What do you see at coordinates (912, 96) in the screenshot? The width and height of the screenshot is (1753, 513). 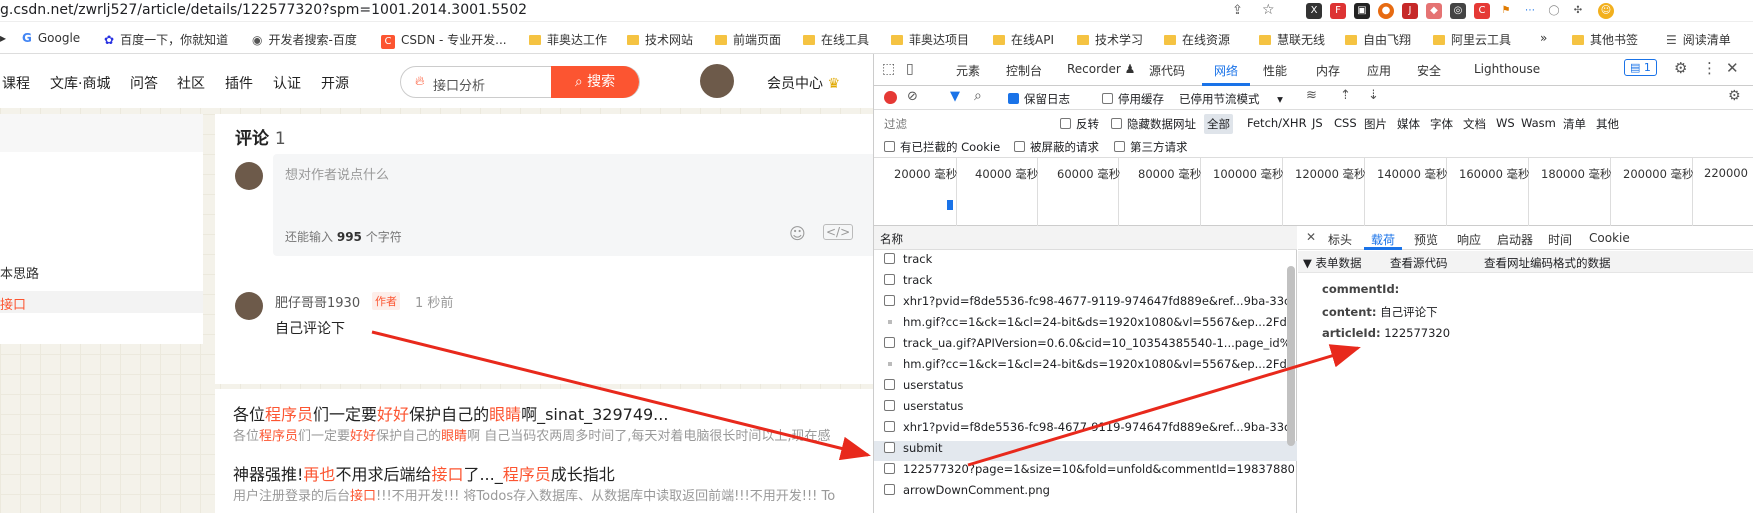 I see `clear-icon: ⊘` at bounding box center [912, 96].